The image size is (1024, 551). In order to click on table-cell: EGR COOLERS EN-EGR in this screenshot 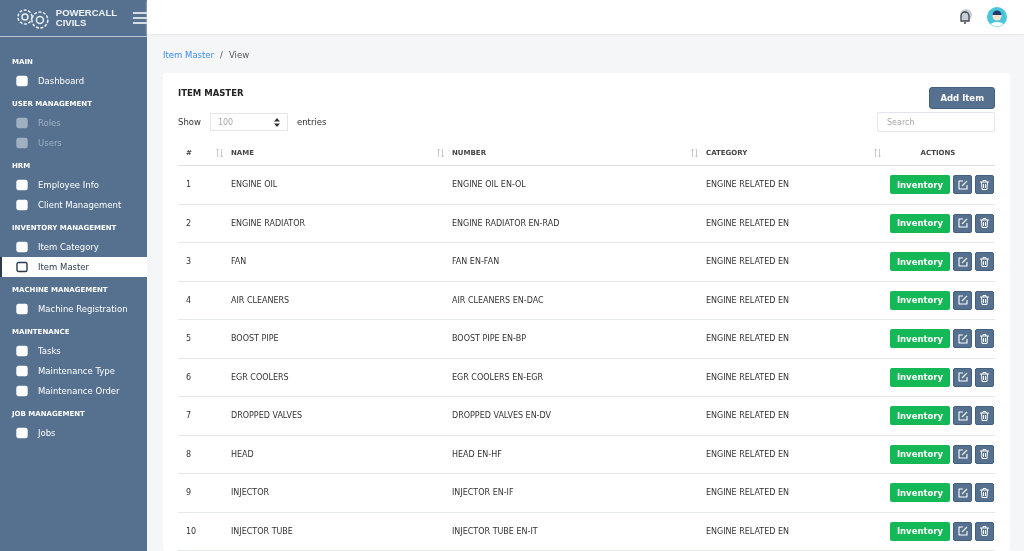, I will do `click(497, 377)`.